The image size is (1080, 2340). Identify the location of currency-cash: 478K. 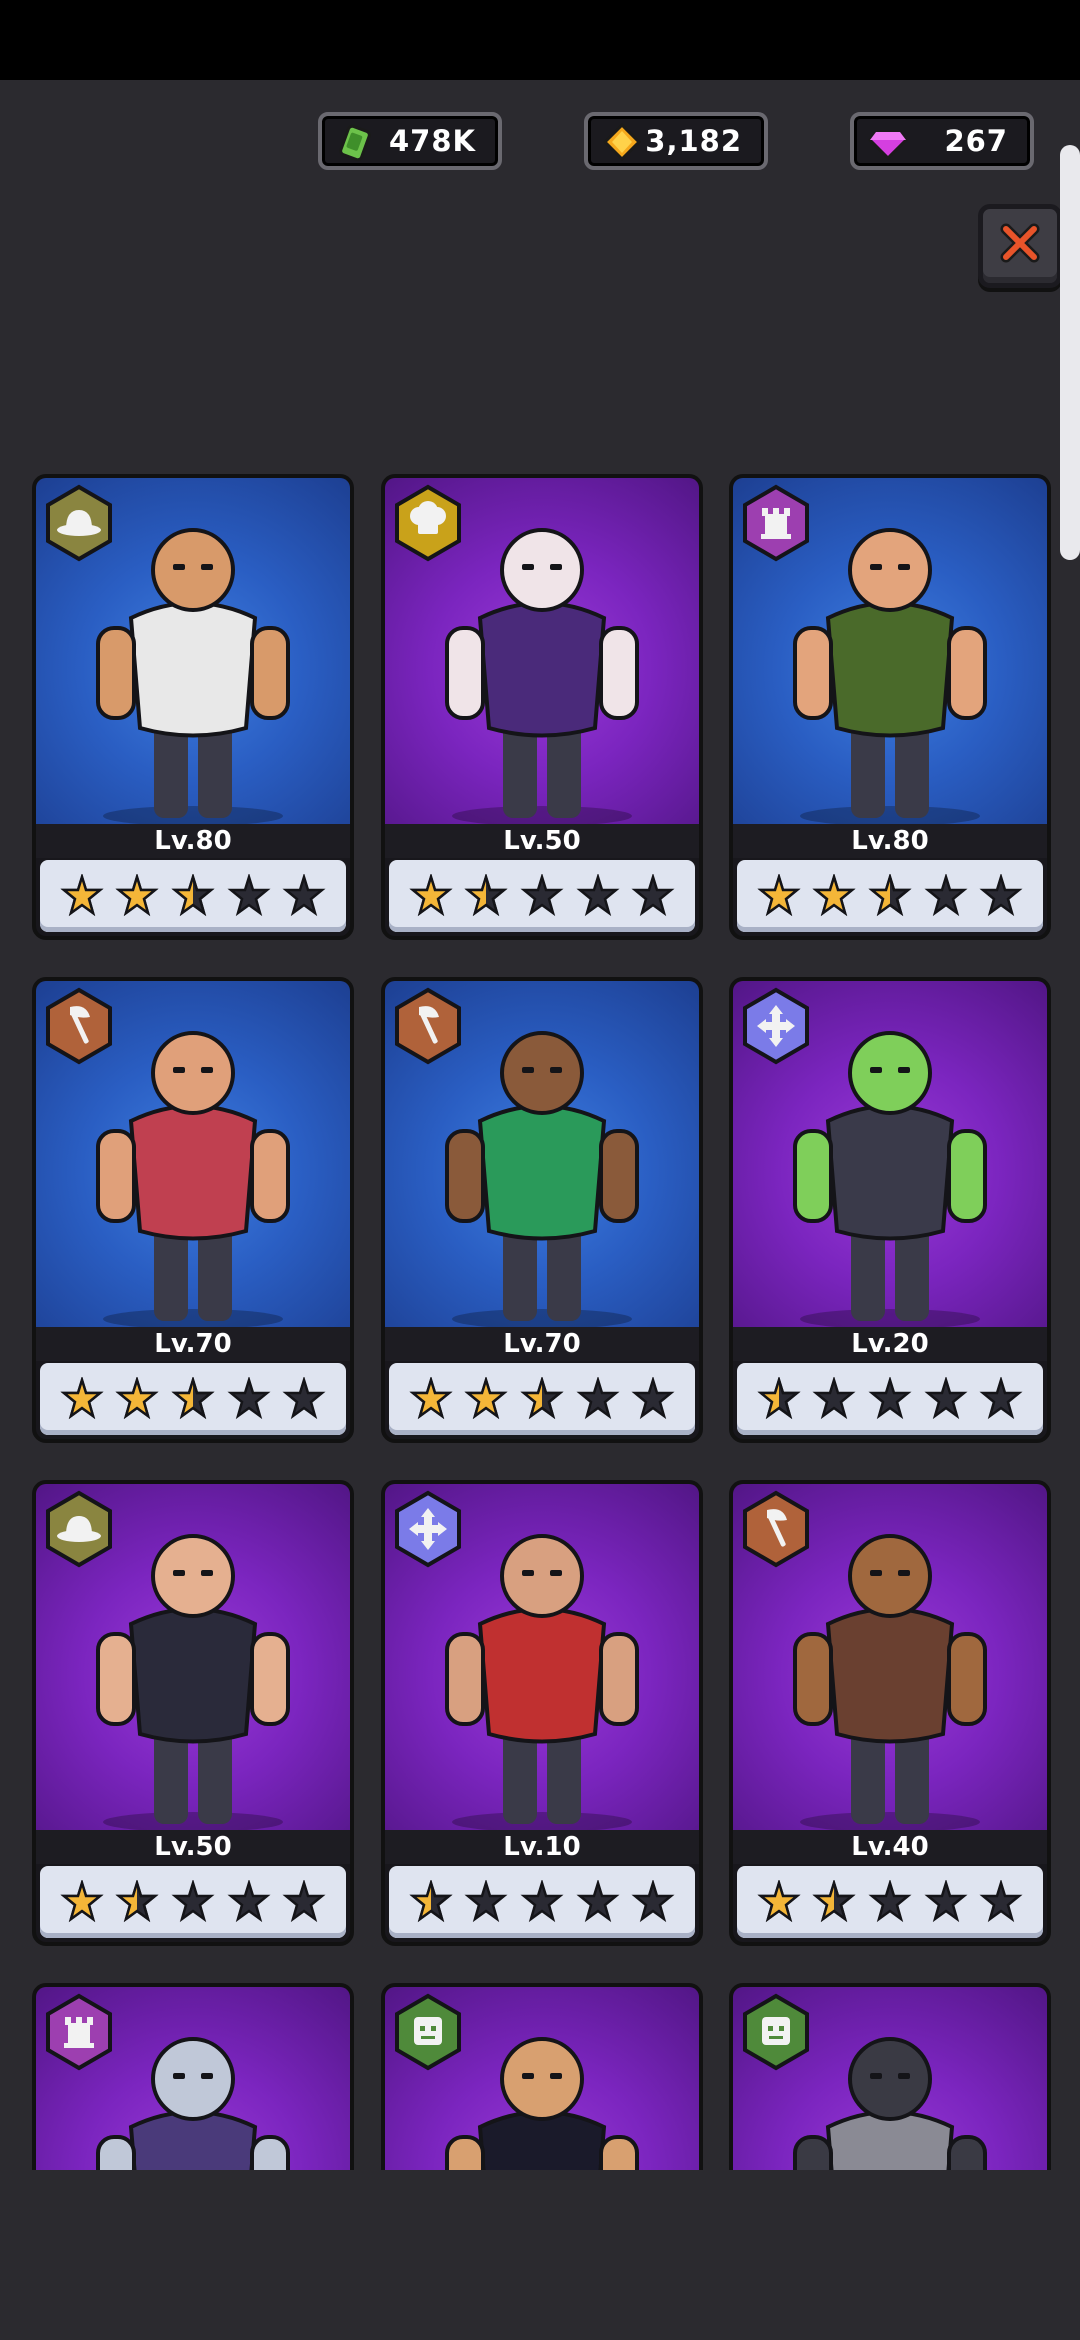
(410, 141).